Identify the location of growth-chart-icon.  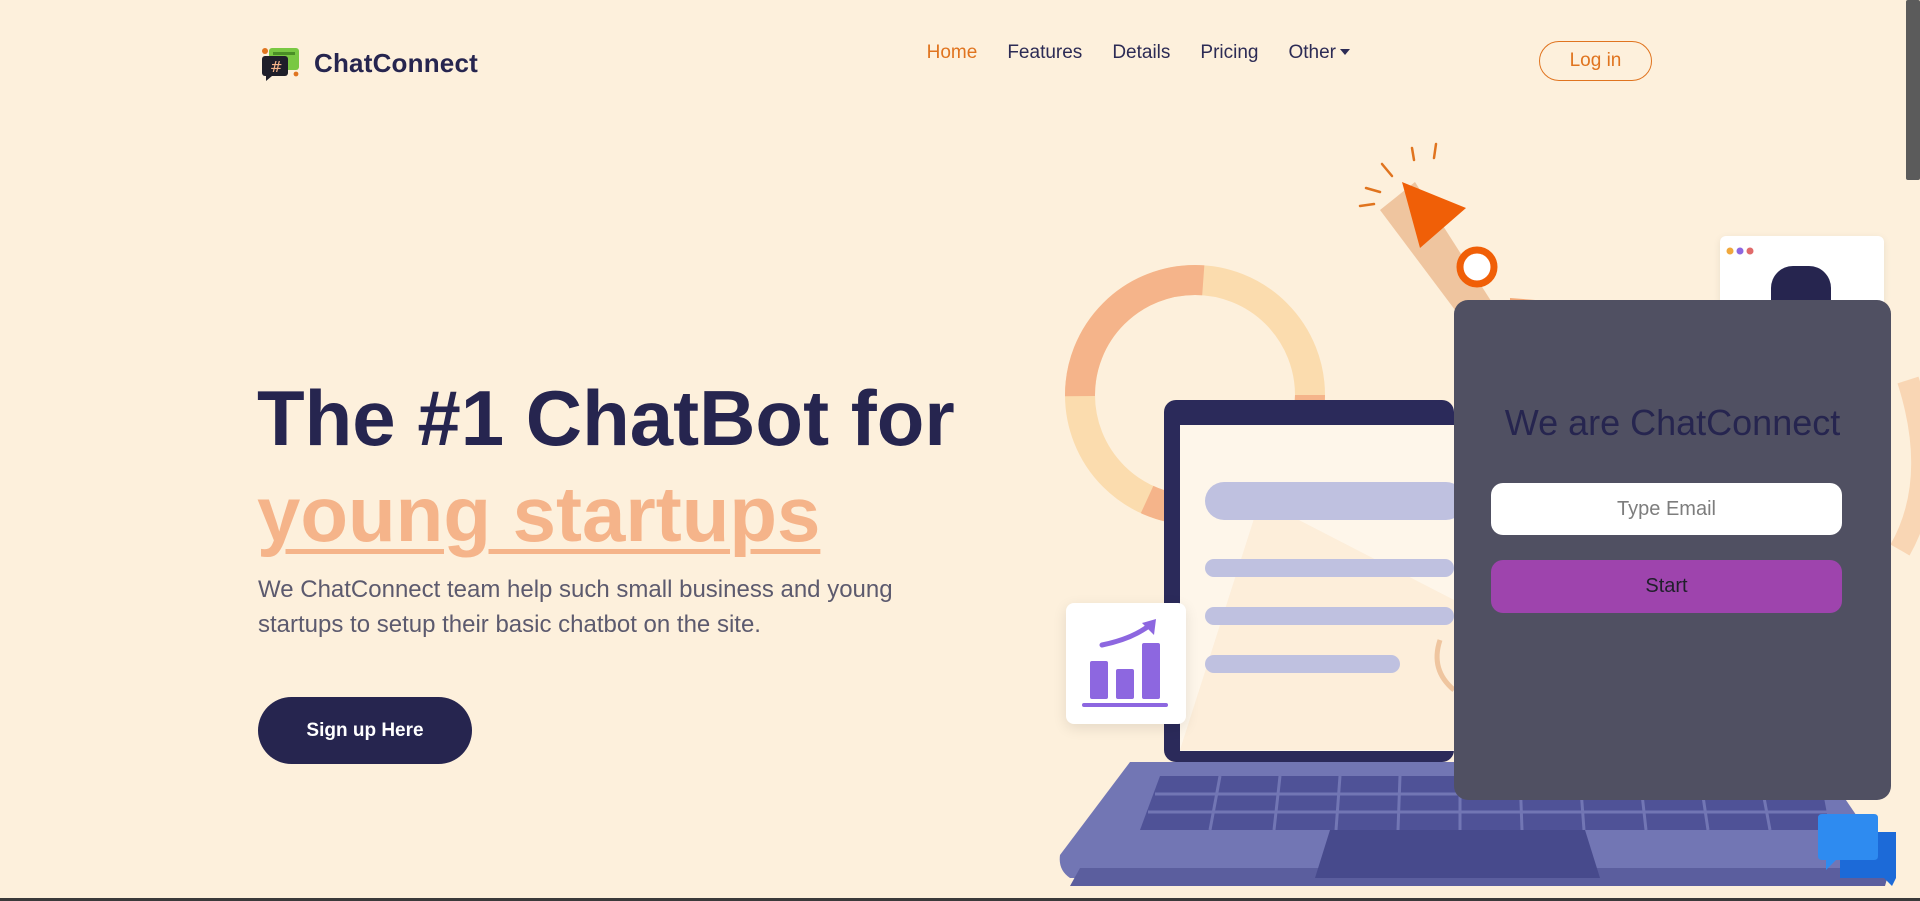
(1125, 663).